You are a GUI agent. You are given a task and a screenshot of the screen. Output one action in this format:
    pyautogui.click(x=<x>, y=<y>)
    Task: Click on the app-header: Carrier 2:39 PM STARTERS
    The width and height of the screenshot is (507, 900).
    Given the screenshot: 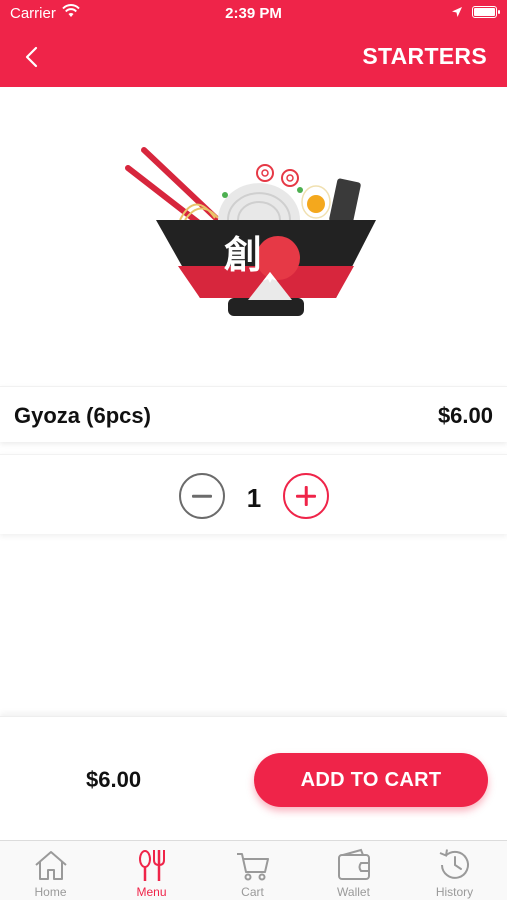 What is the action you would take?
    pyautogui.click(x=253, y=43)
    